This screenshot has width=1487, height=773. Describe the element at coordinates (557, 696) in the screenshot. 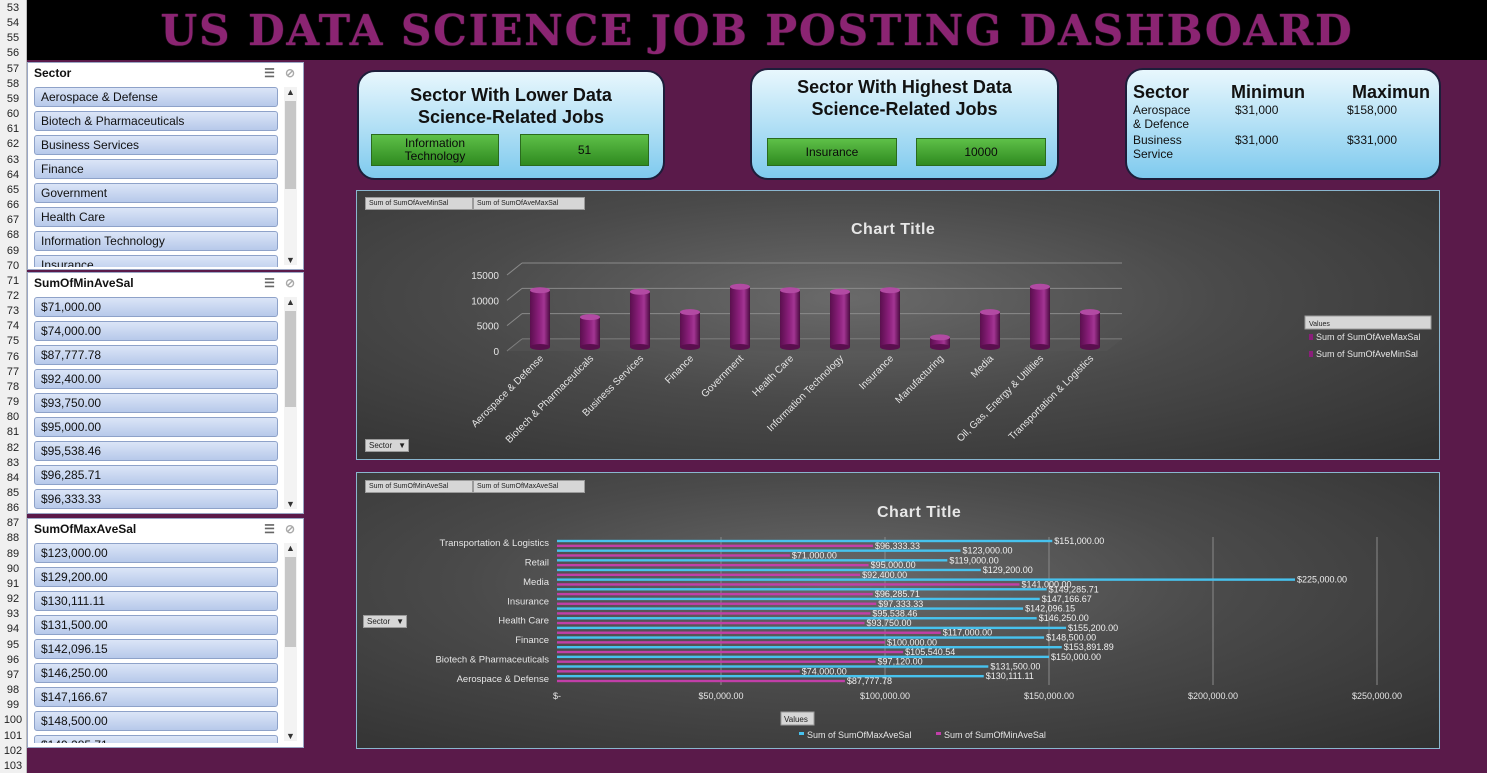

I see `x-tick-label: $-` at that location.